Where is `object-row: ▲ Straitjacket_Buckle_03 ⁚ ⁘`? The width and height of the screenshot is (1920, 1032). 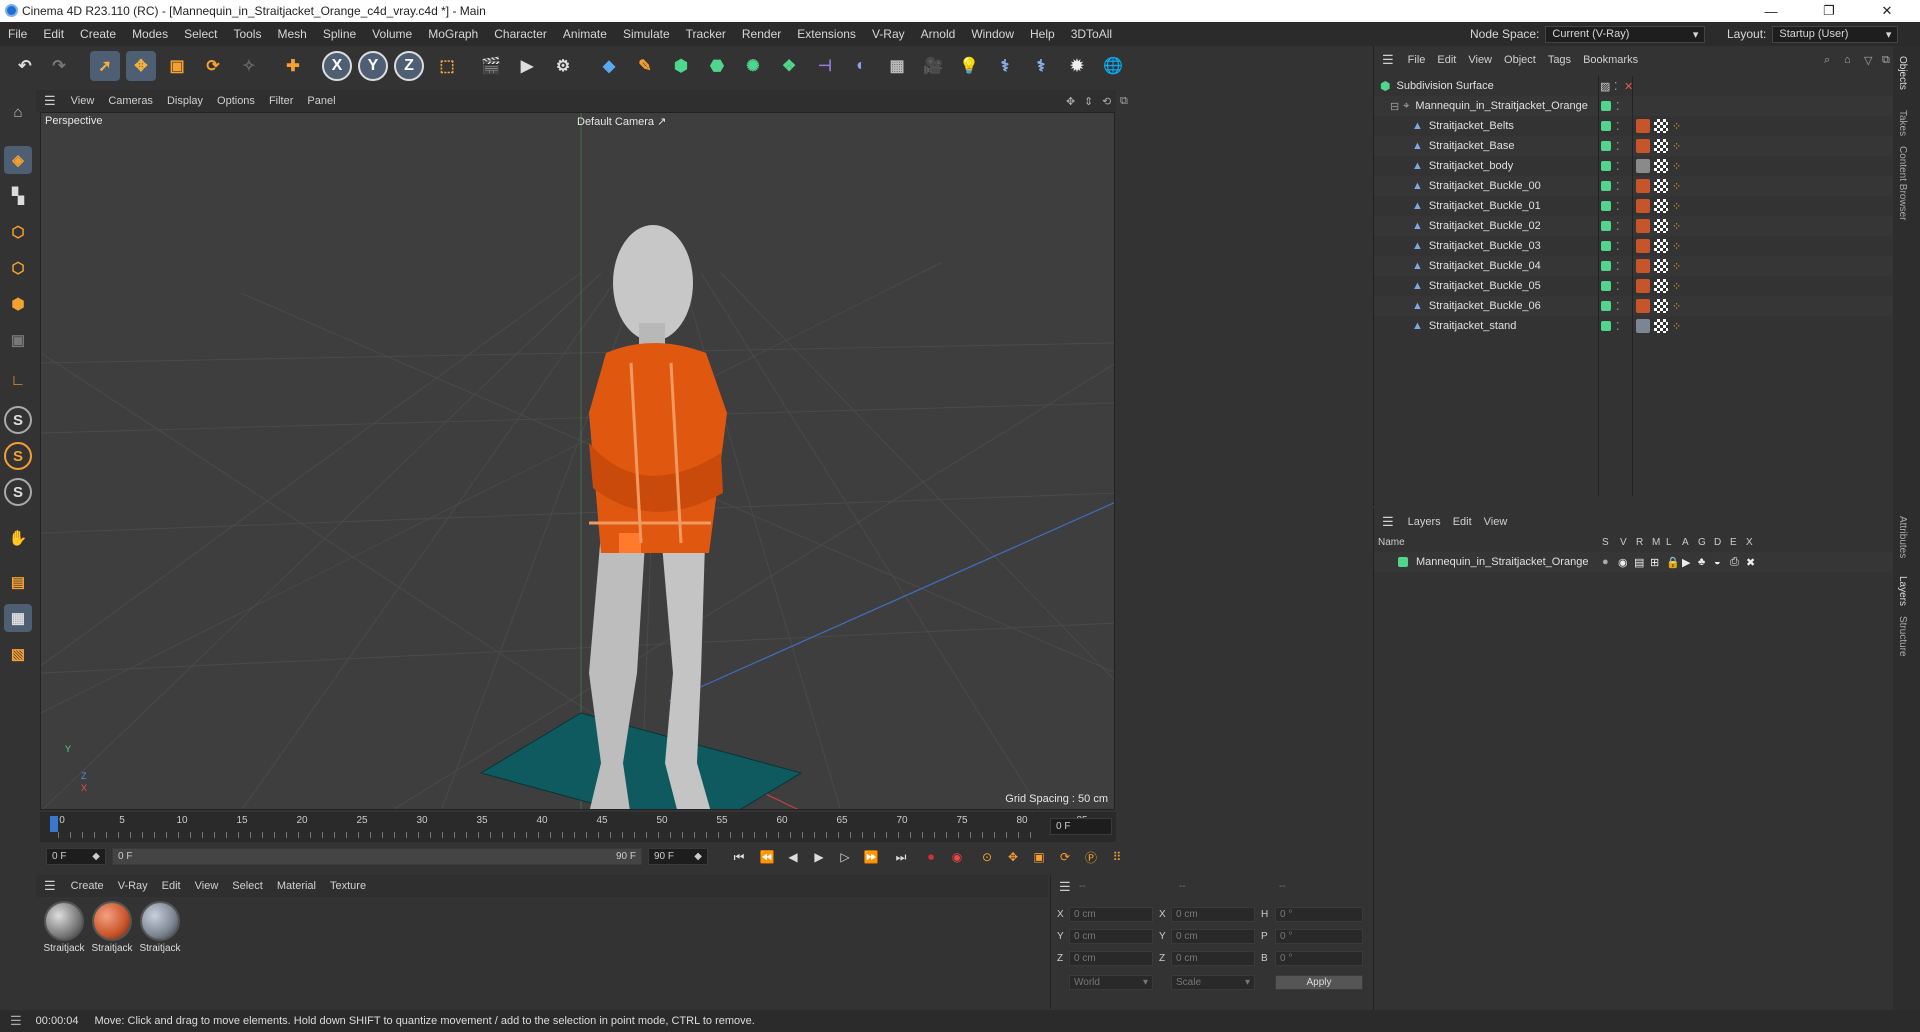 object-row: ▲ Straitjacket_Buckle_03 ⁚ ⁘ is located at coordinates (1634, 246).